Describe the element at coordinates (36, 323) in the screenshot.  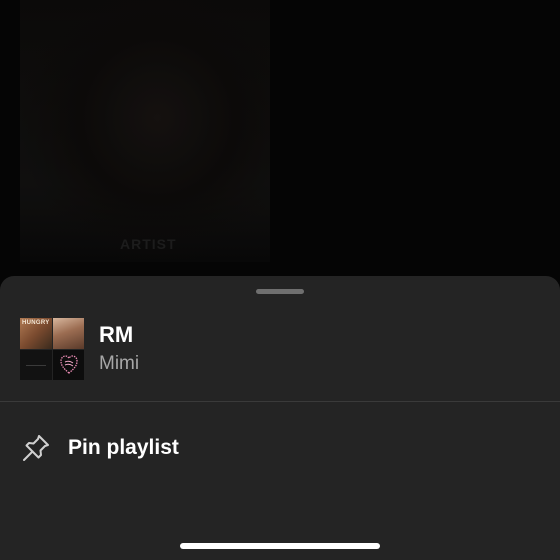
I see `album-cover-text: HUNGRY` at that location.